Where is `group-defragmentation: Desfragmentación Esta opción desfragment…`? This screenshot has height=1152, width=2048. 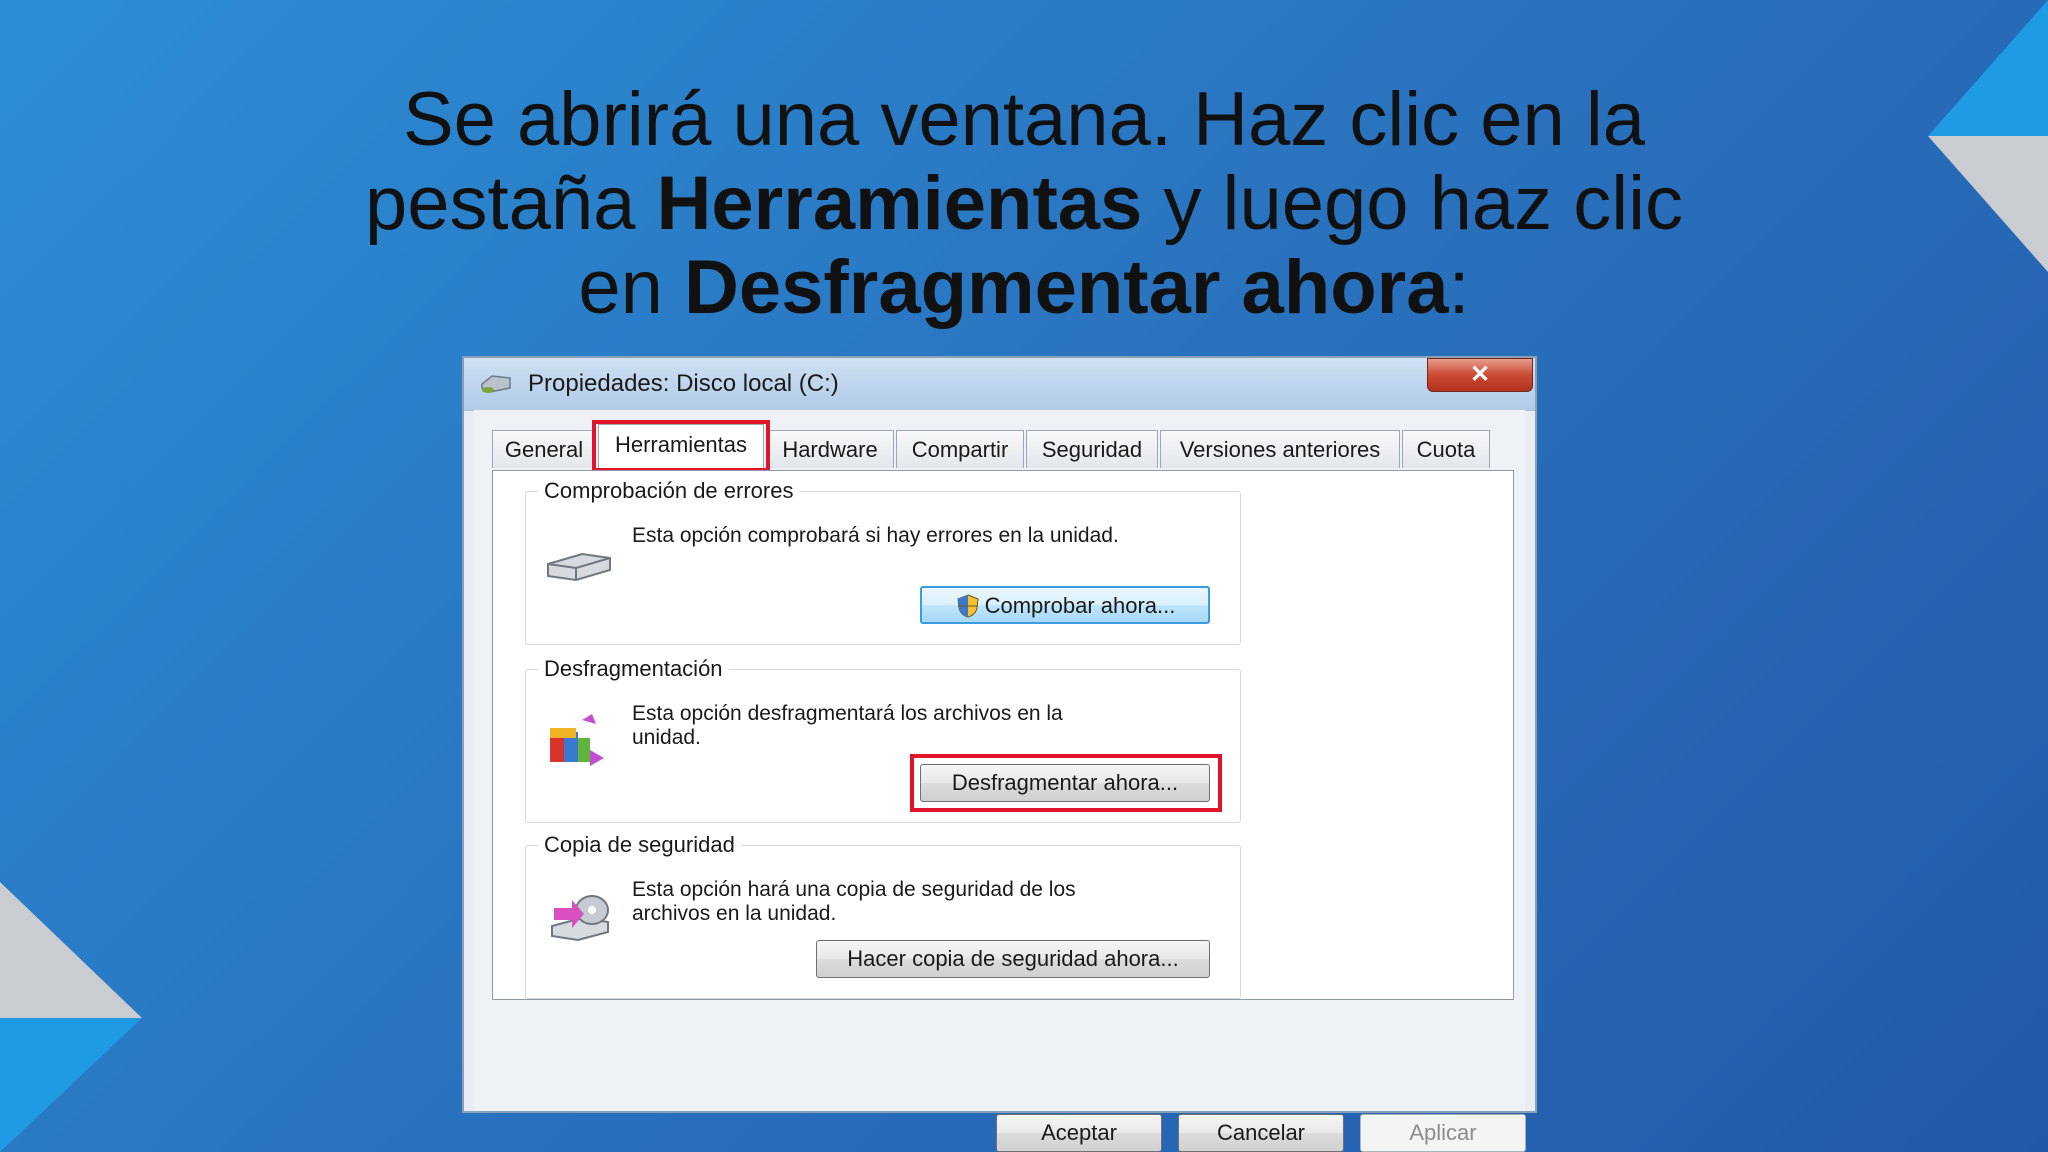 group-defragmentation: Desfragmentación Esta opción desfragment… is located at coordinates (883, 739).